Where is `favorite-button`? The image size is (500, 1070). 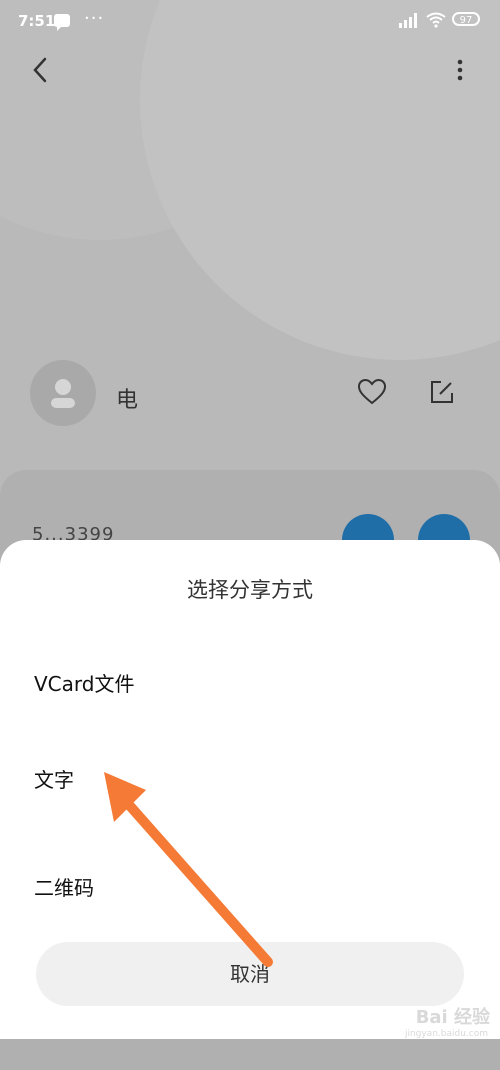 favorite-button is located at coordinates (372, 392).